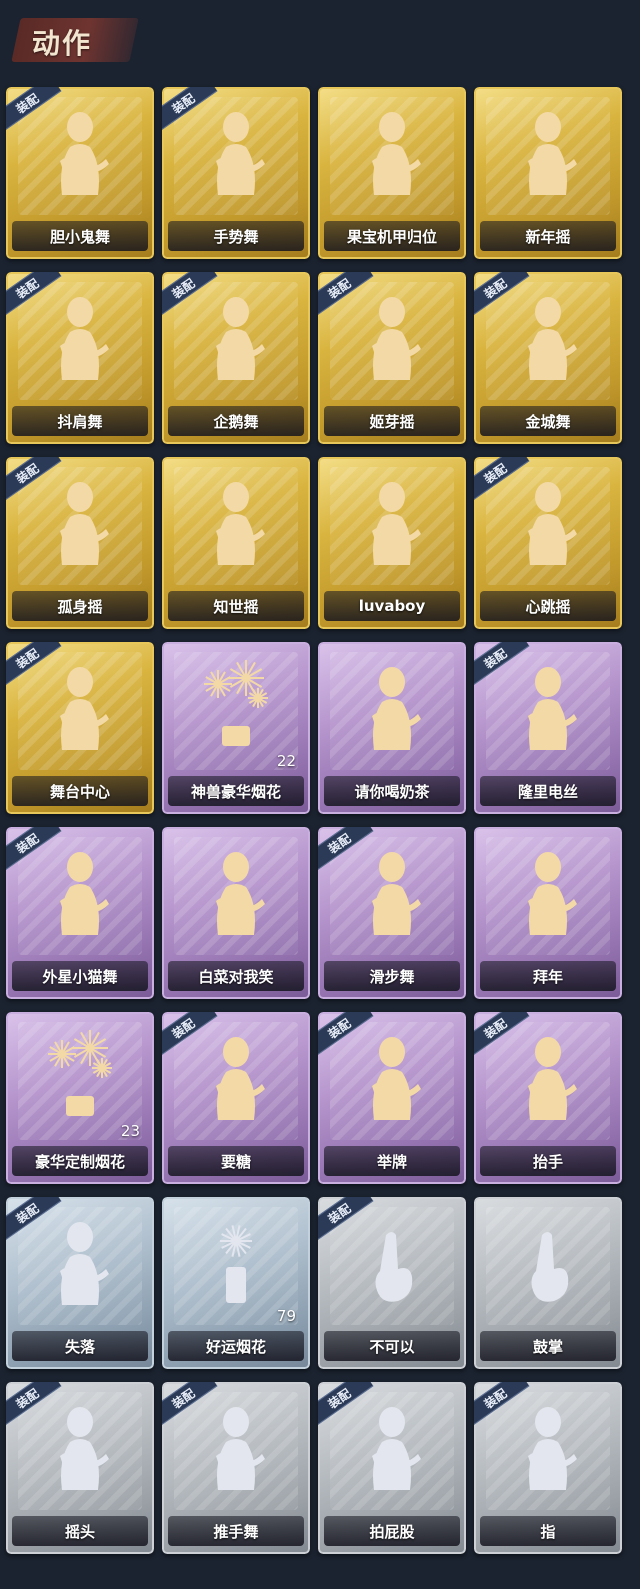 The height and width of the screenshot is (1589, 640). What do you see at coordinates (548, 1078) in the screenshot?
I see `figure-lift-icon` at bounding box center [548, 1078].